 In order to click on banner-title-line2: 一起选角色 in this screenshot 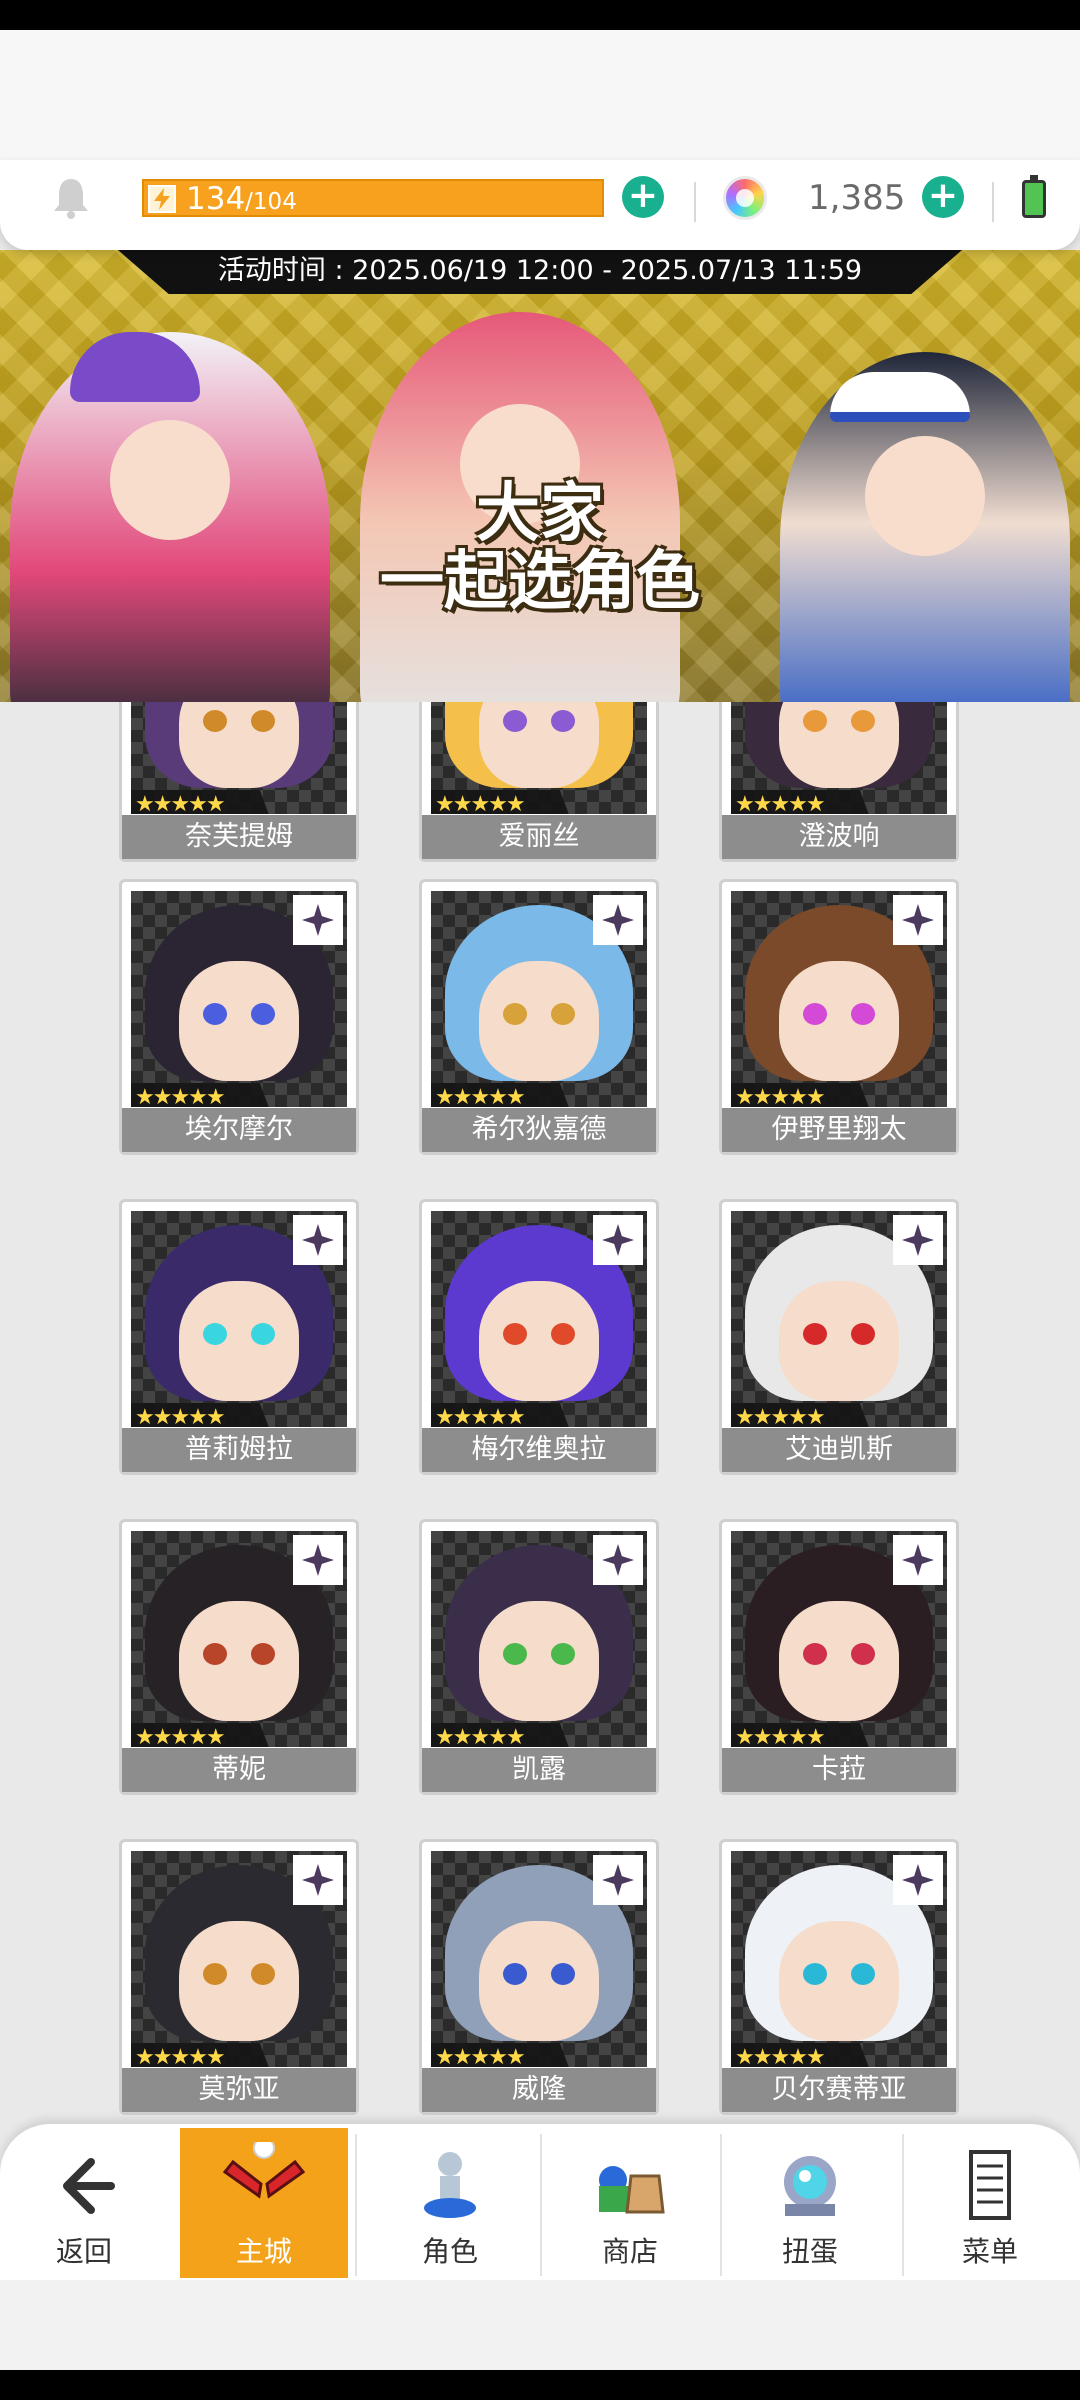, I will do `click(540, 582)`.